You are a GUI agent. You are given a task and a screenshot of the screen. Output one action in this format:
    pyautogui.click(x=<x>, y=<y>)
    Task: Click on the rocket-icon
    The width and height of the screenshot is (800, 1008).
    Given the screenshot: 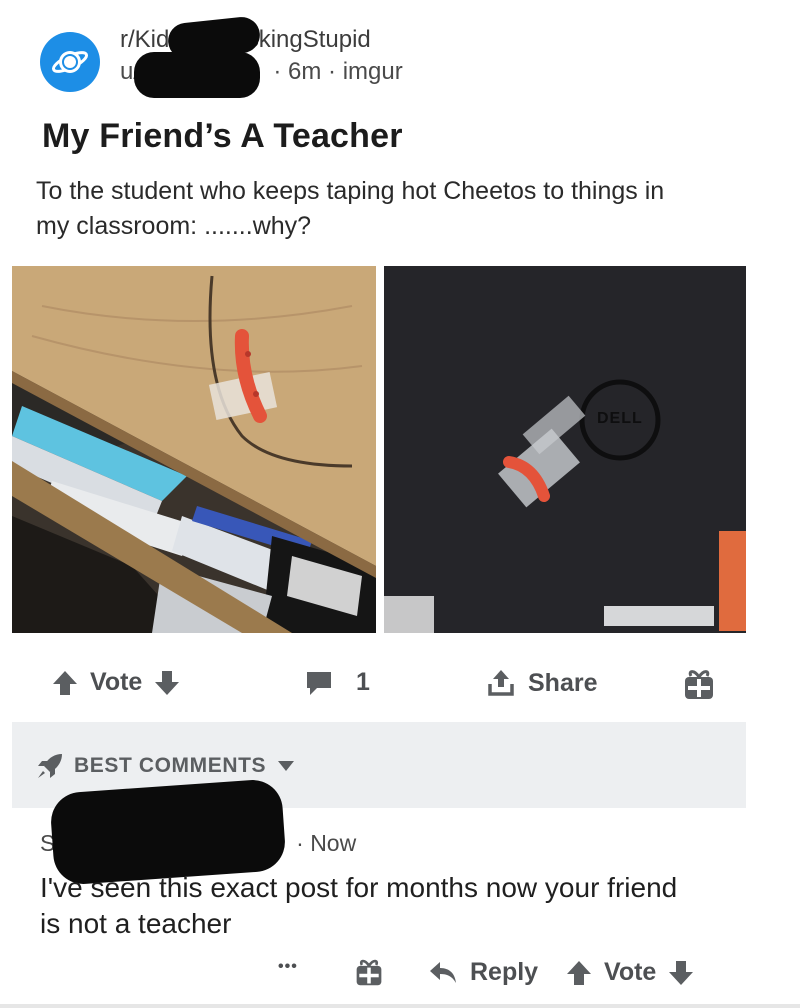 What is the action you would take?
    pyautogui.click(x=50, y=766)
    